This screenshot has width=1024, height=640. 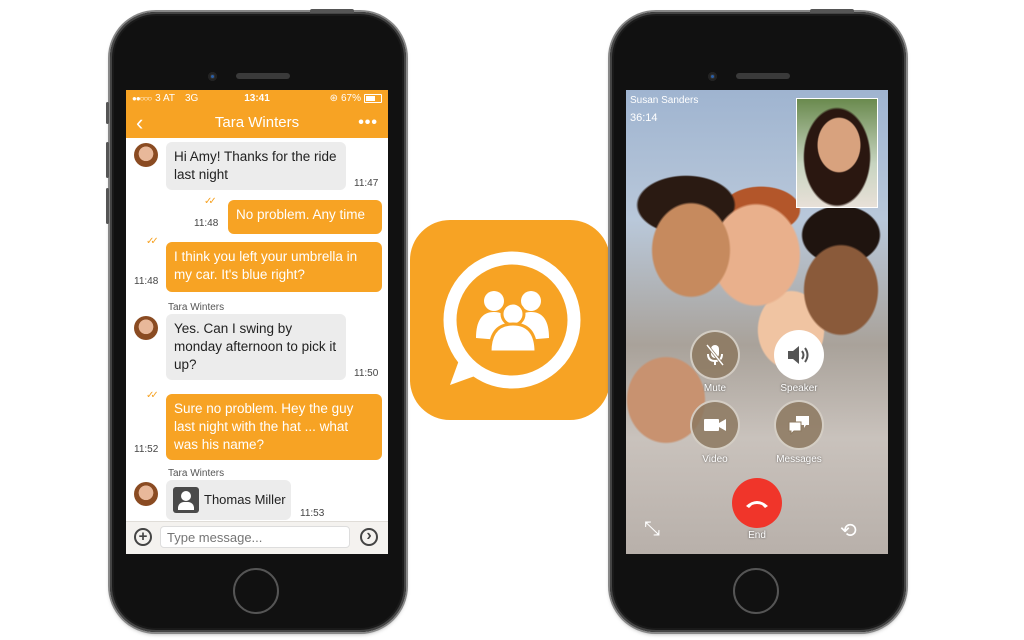 What do you see at coordinates (373, 98) in the screenshot?
I see `battery-icon` at bounding box center [373, 98].